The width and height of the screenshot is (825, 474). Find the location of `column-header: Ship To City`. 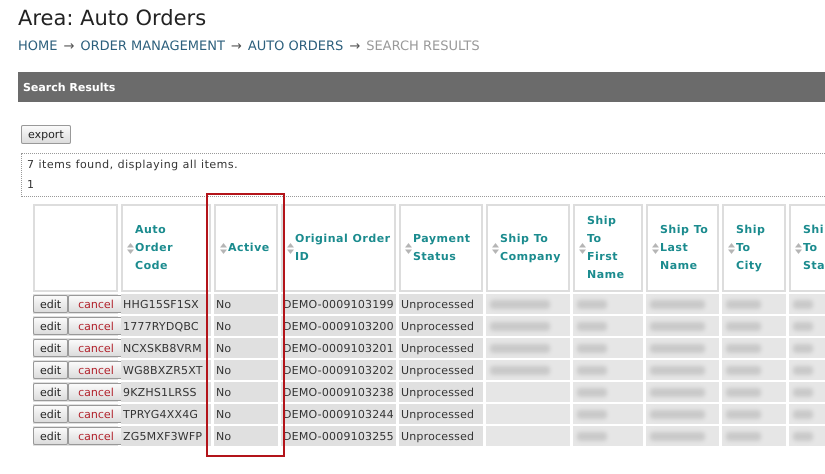

column-header: Ship To City is located at coordinates (754, 248).